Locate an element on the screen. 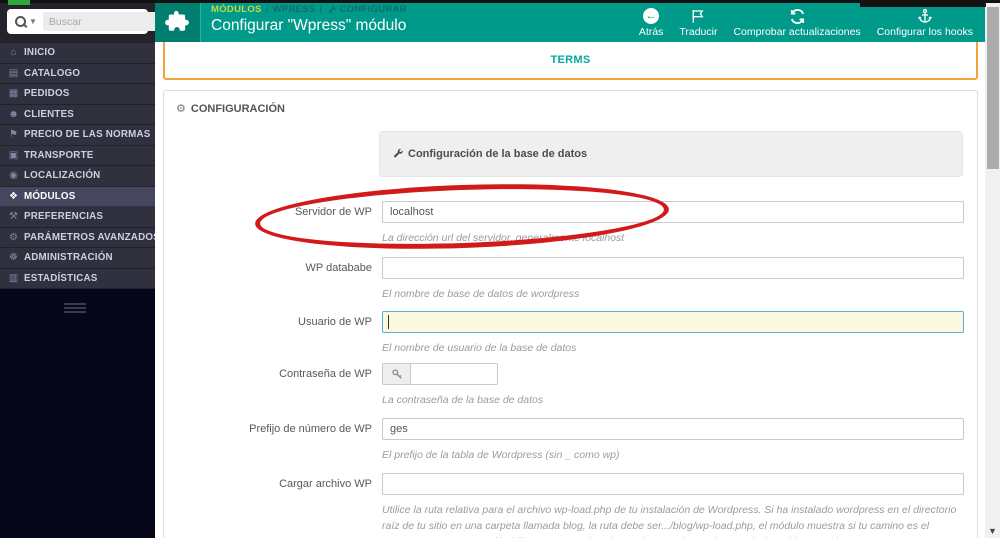  gear-icon: ☸ is located at coordinates (13, 258).